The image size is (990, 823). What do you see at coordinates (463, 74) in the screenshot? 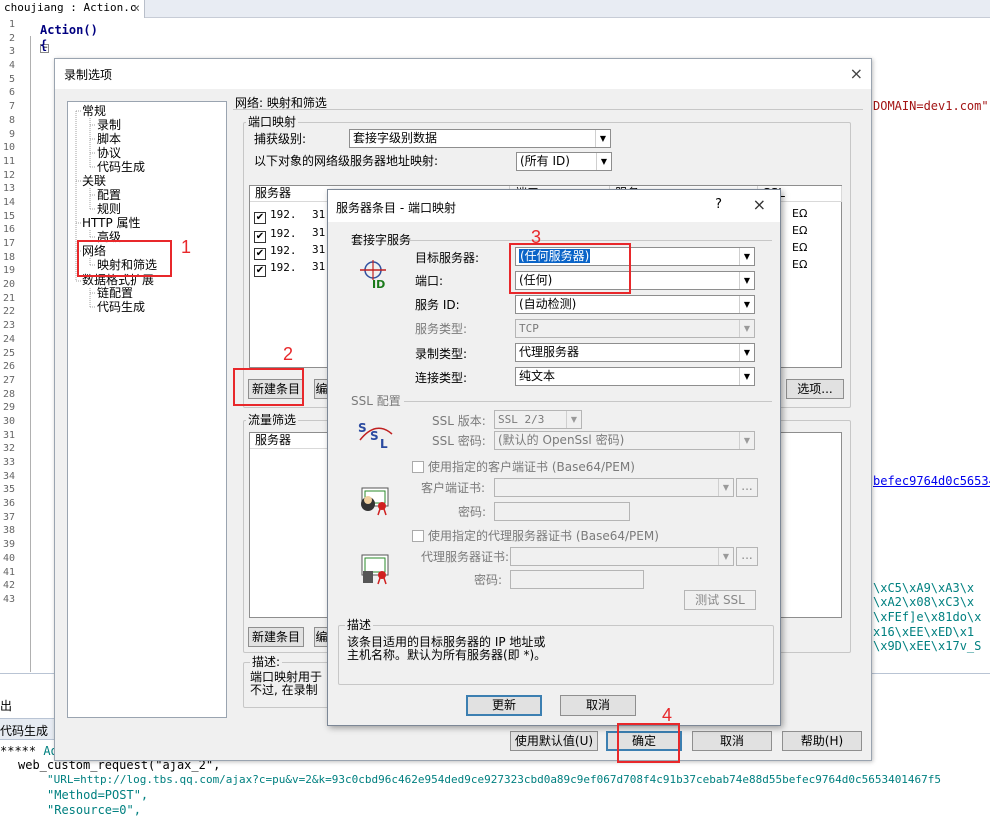
I see `record-options-title: 录制选项` at bounding box center [463, 74].